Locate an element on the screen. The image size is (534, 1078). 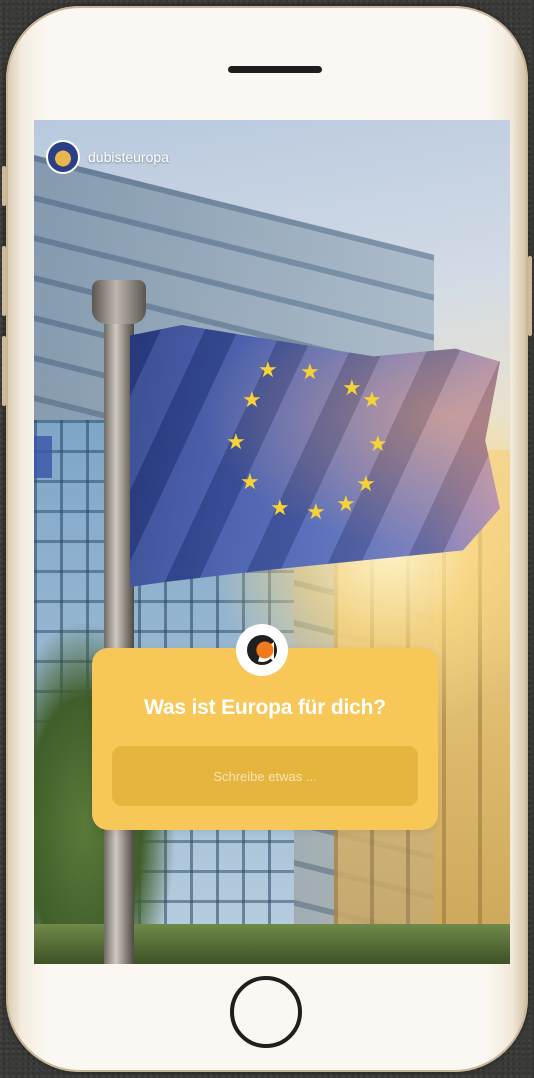
question-text: Was ist Europa für dich? is located at coordinates (265, 707).